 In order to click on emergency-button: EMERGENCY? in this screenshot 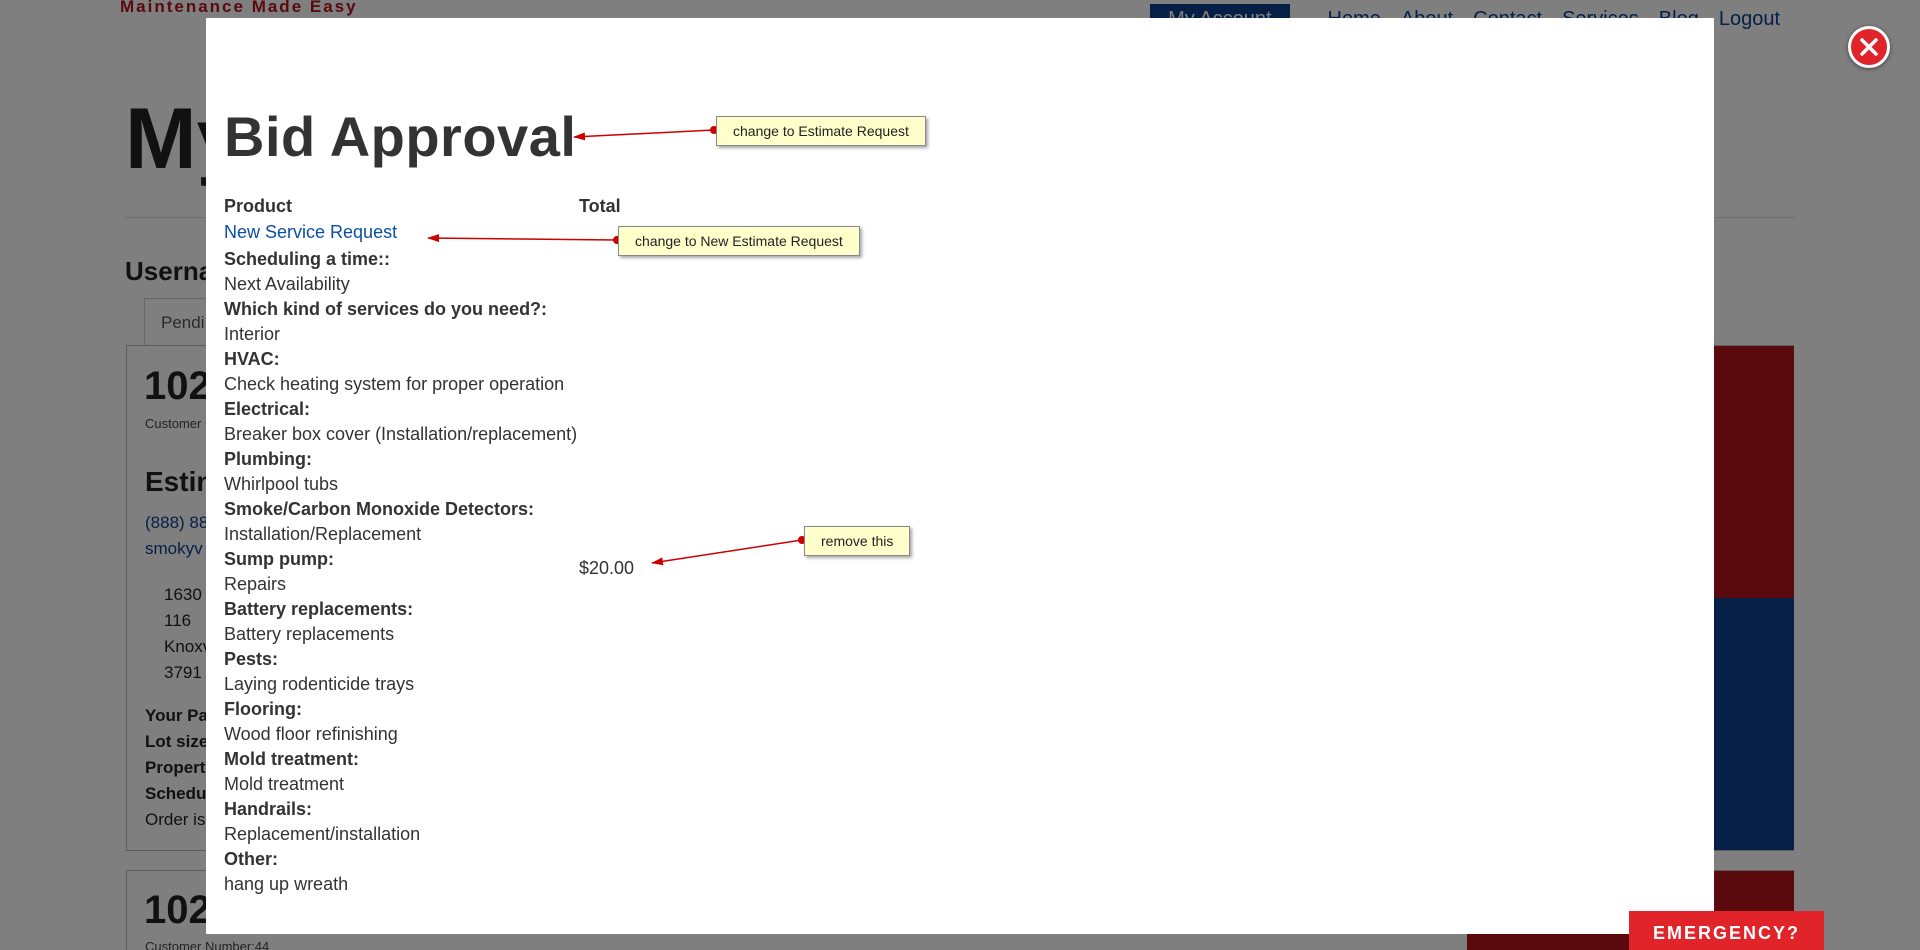, I will do `click(1726, 930)`.